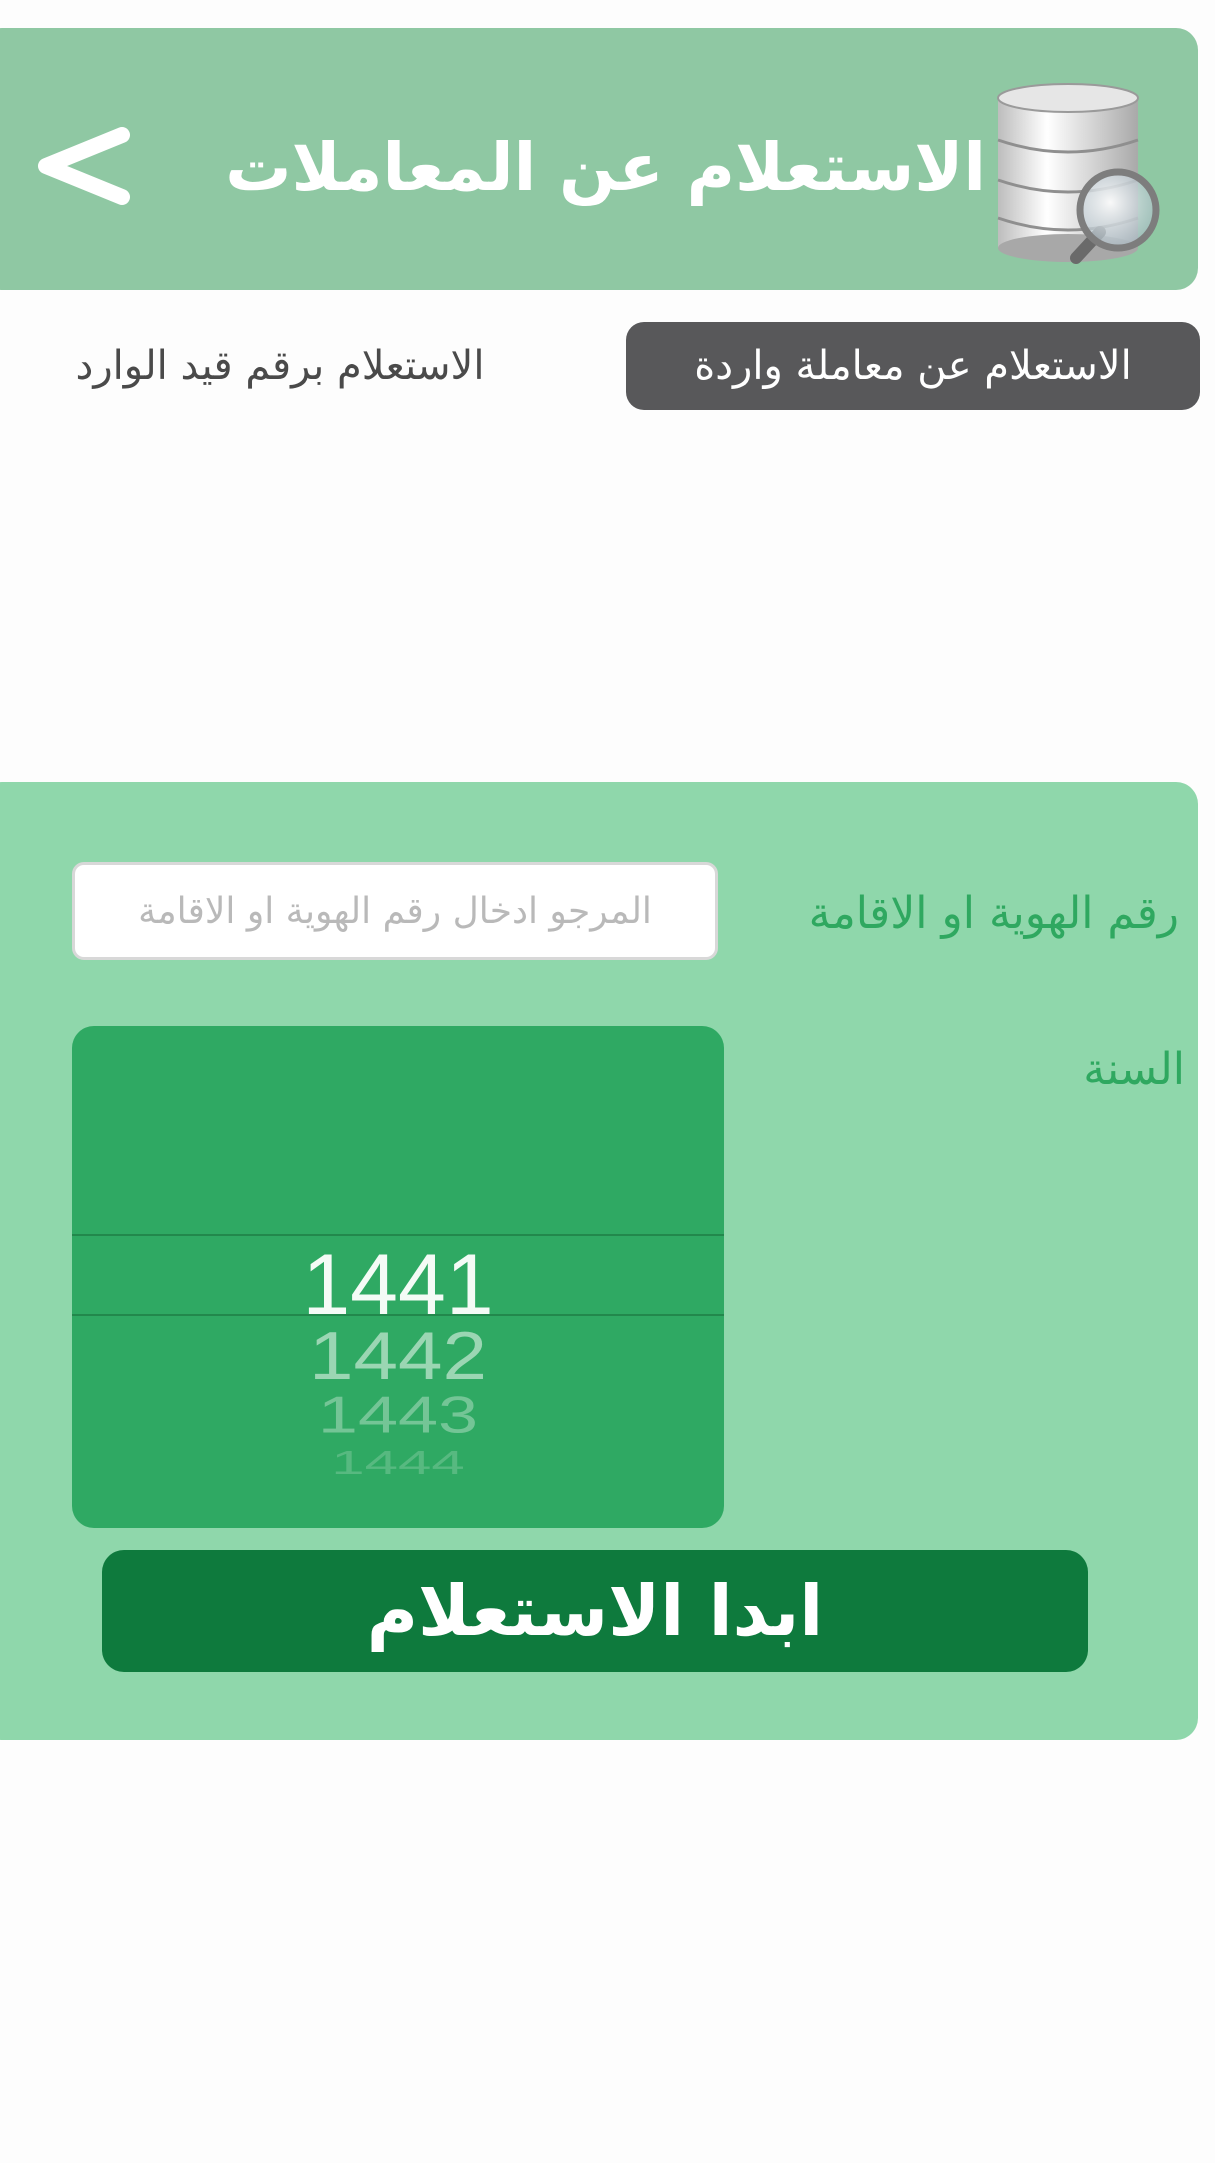 The width and height of the screenshot is (1215, 2163). I want to click on header-bar: الاستعلام عن المعاملات, so click(599, 159).